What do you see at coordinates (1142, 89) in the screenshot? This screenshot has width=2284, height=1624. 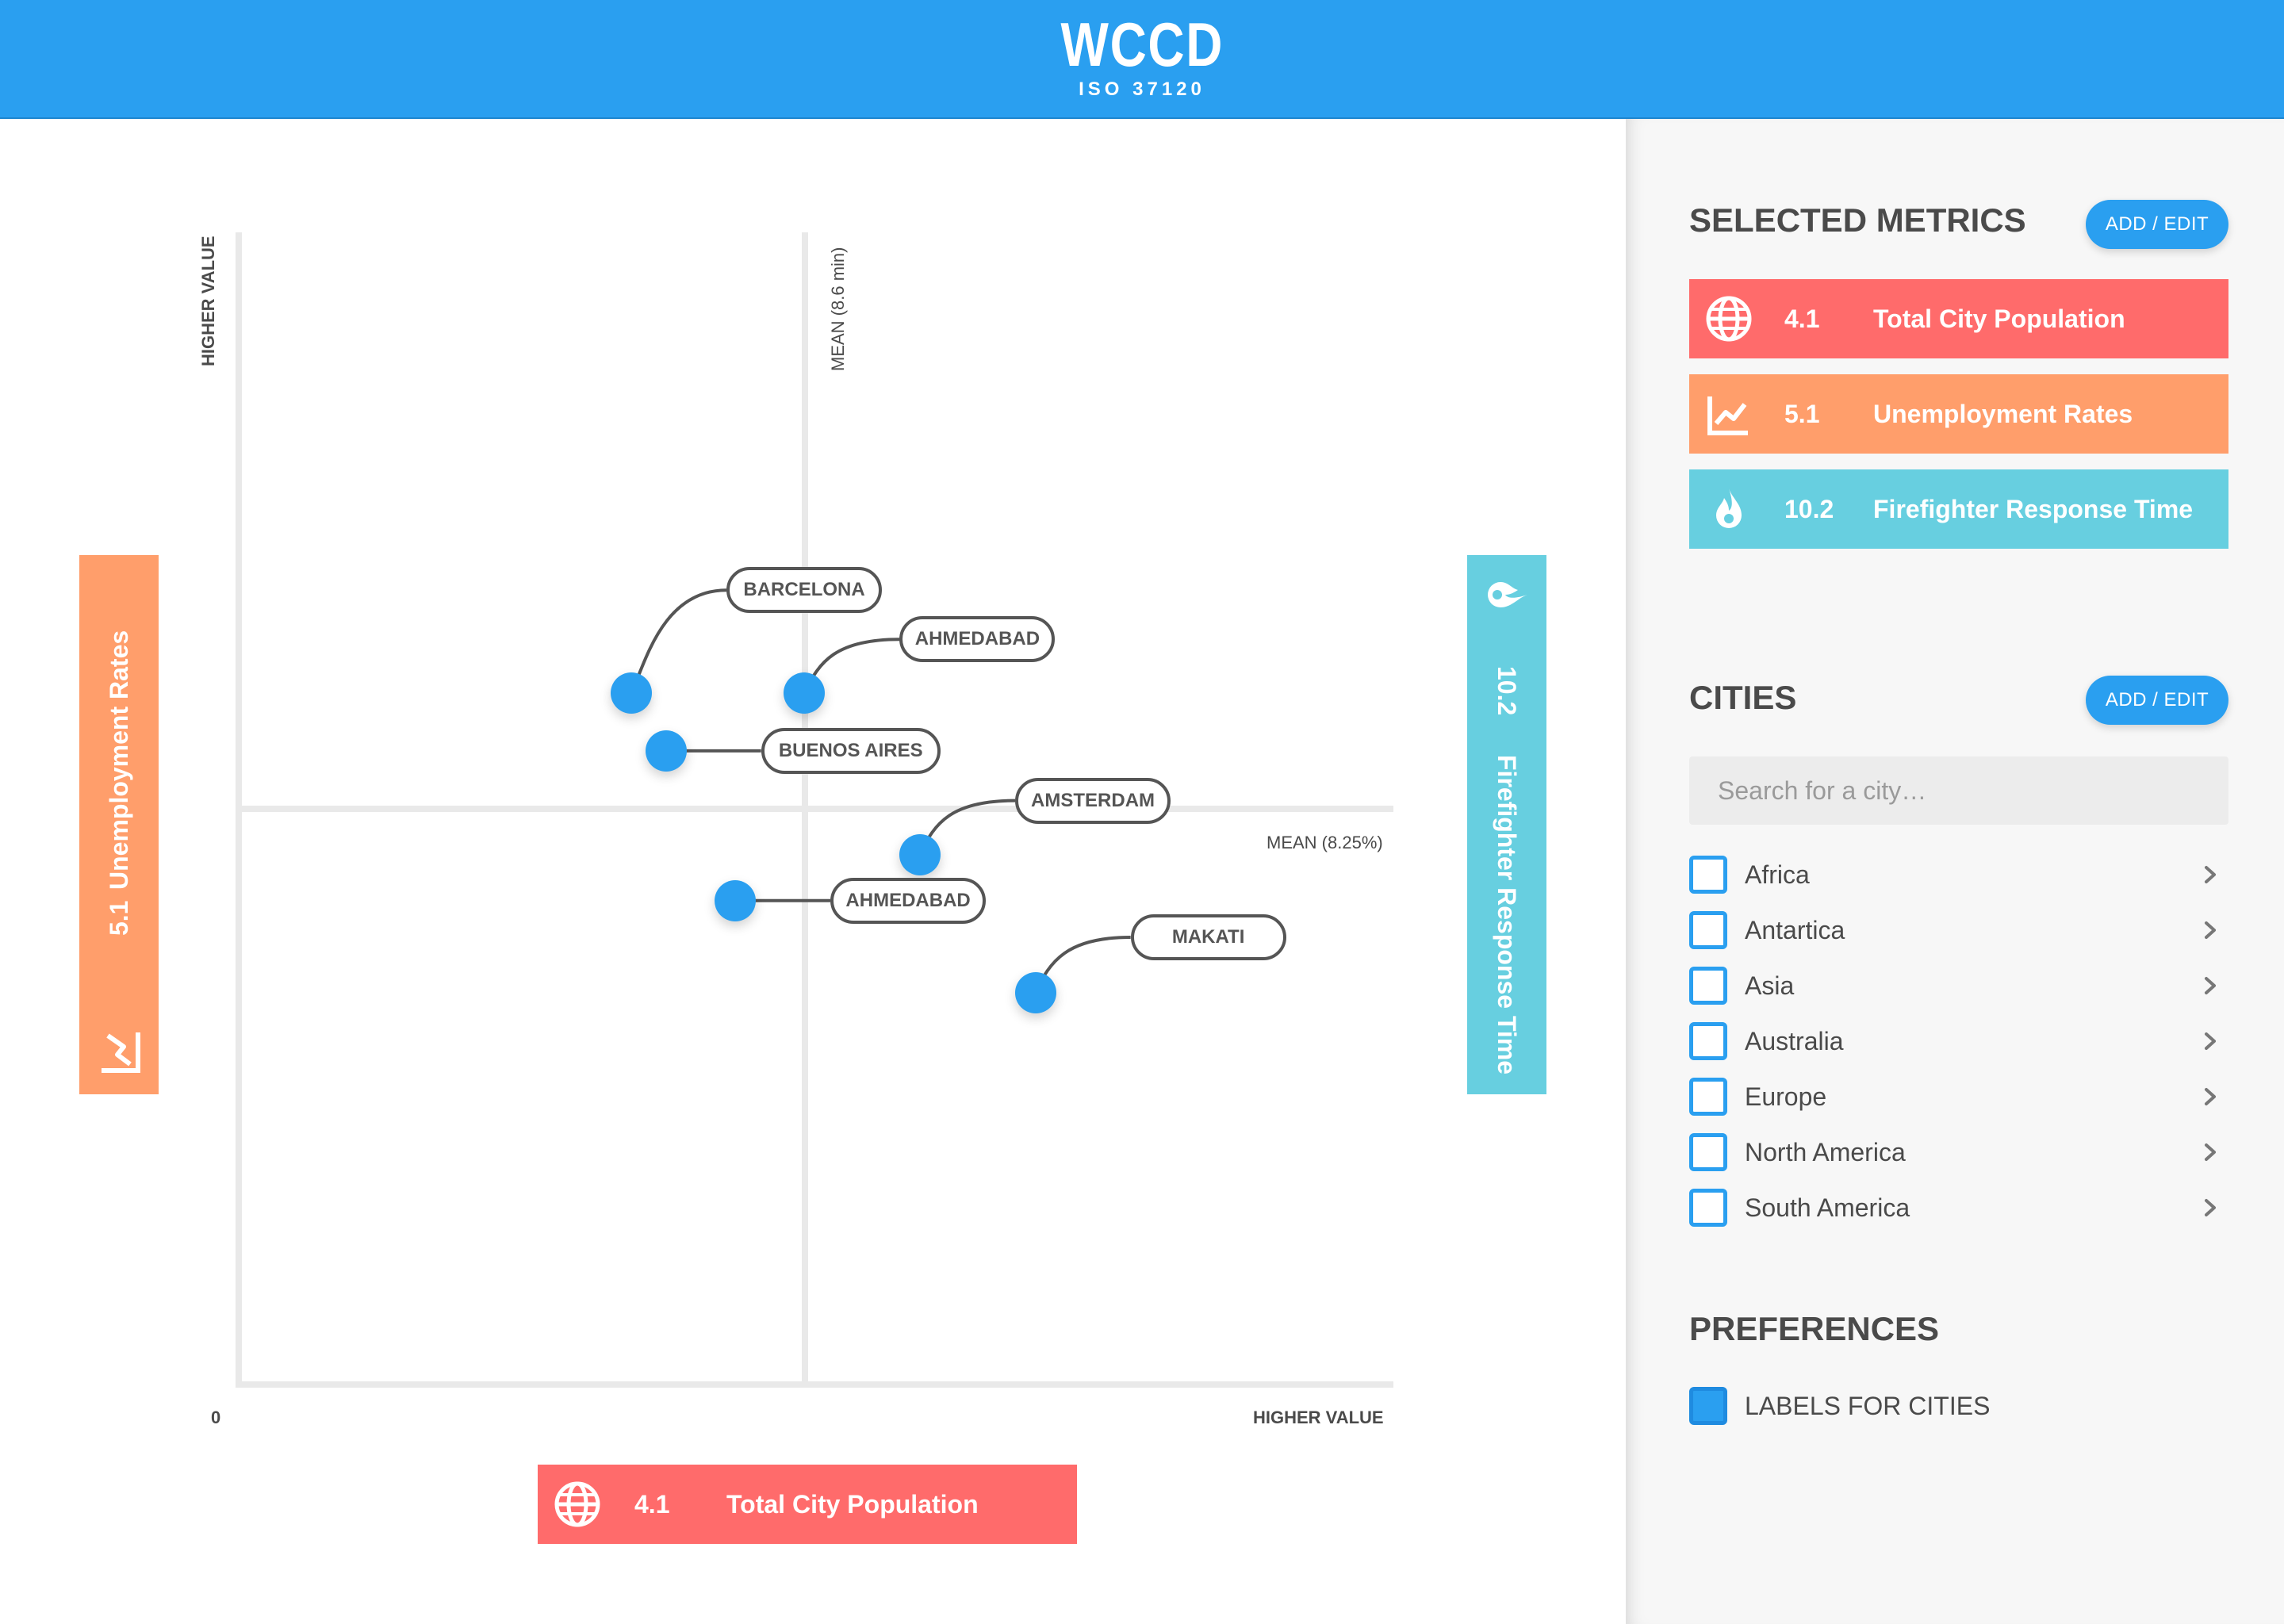 I see `brand-subtitle: ISO 37120` at bounding box center [1142, 89].